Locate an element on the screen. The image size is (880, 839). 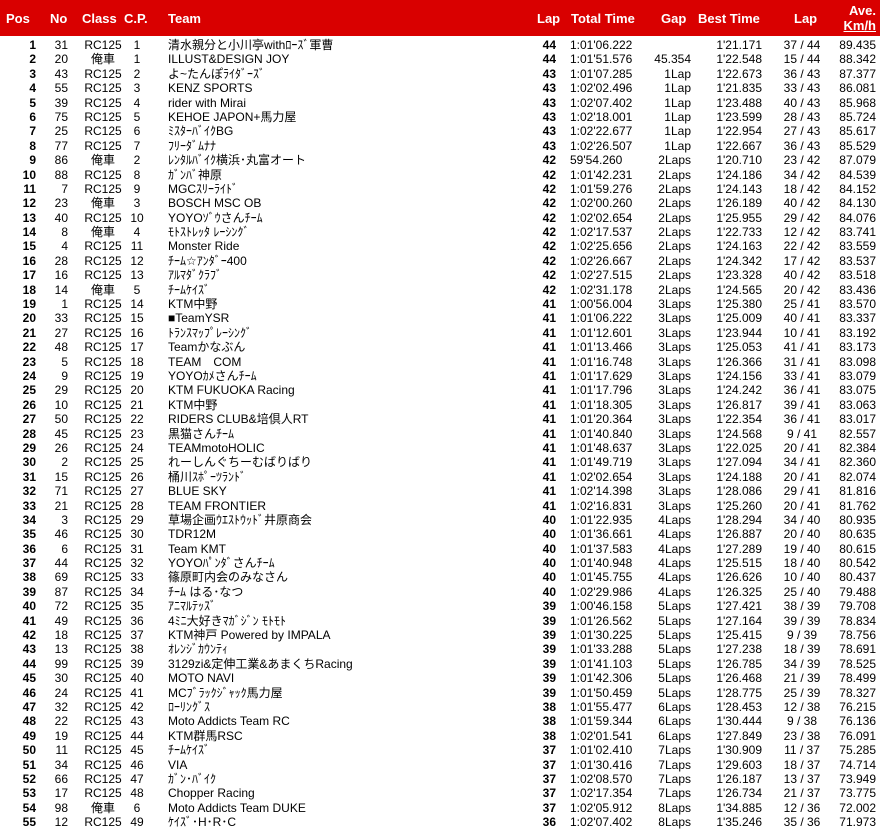
best-time-cell: 1'25.515 is located at coordinates (739, 563).